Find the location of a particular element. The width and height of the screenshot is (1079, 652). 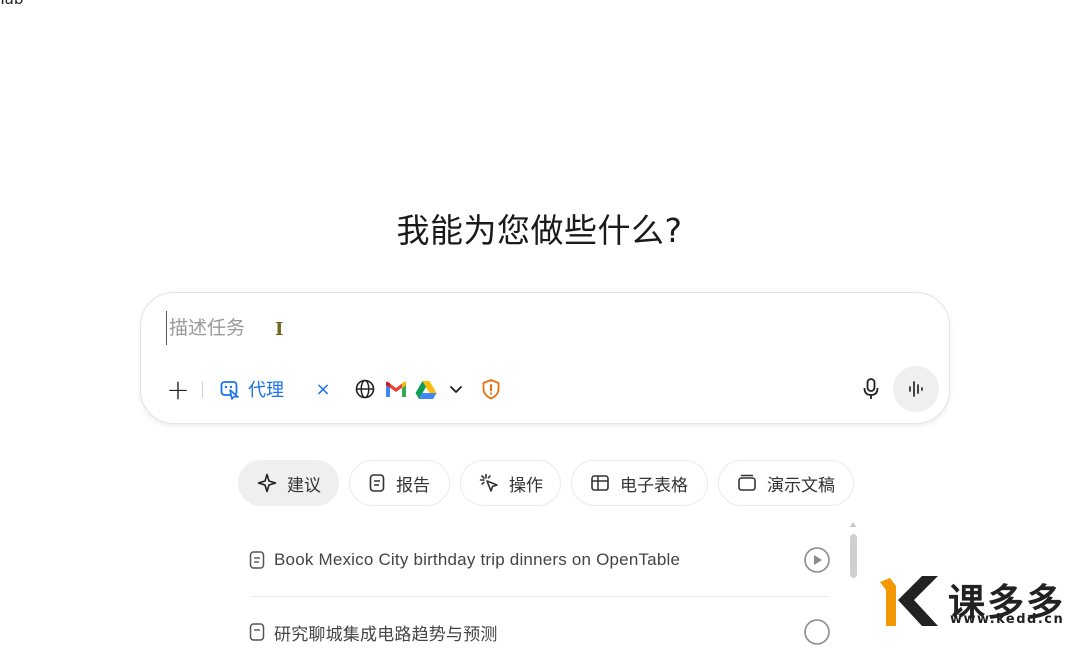

gmail-icon is located at coordinates (396, 389).